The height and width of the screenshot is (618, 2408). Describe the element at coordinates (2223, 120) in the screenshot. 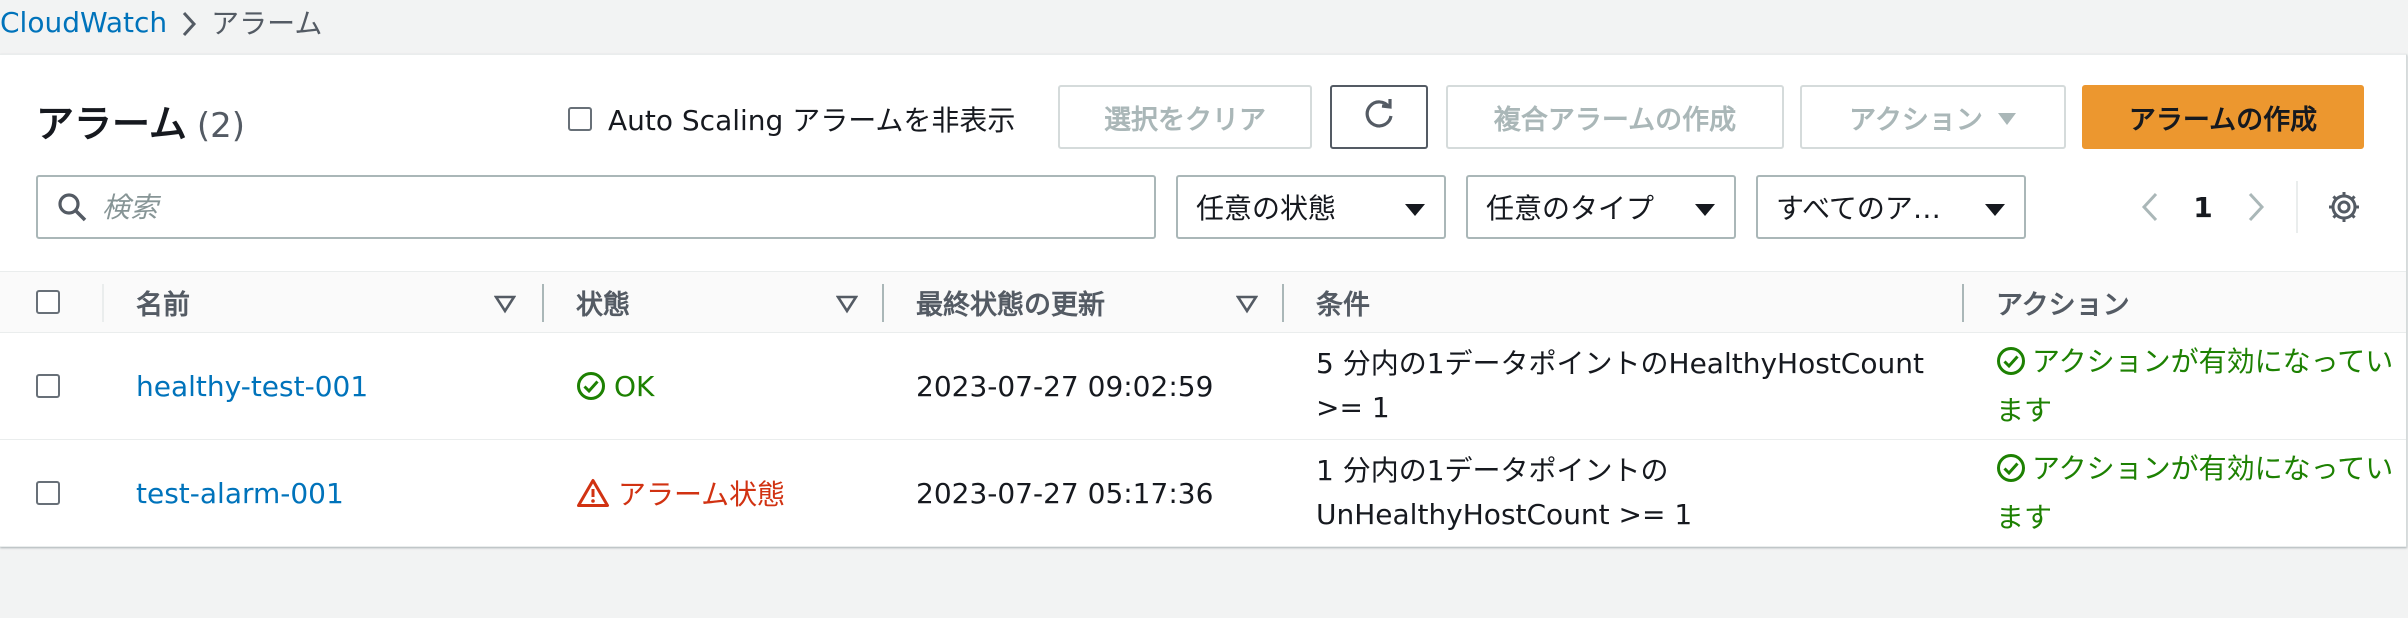

I see `create-alarm-label: アラームの作成` at that location.